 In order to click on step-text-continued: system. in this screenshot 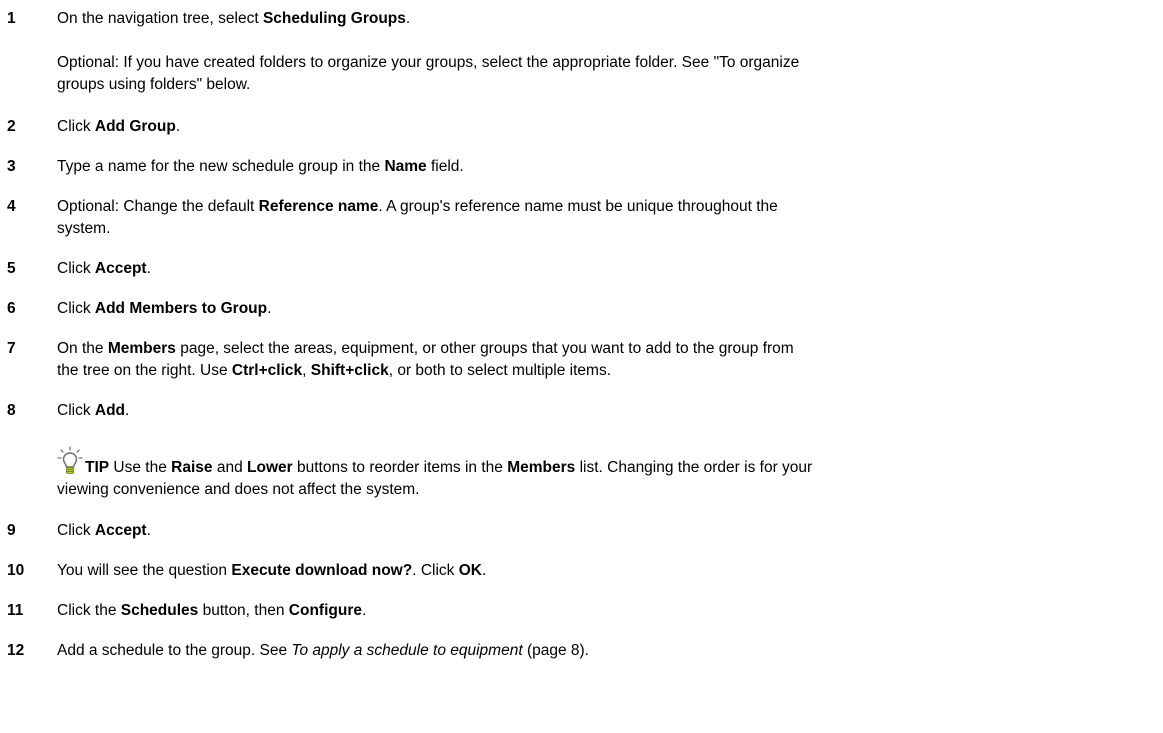, I will do `click(84, 228)`.